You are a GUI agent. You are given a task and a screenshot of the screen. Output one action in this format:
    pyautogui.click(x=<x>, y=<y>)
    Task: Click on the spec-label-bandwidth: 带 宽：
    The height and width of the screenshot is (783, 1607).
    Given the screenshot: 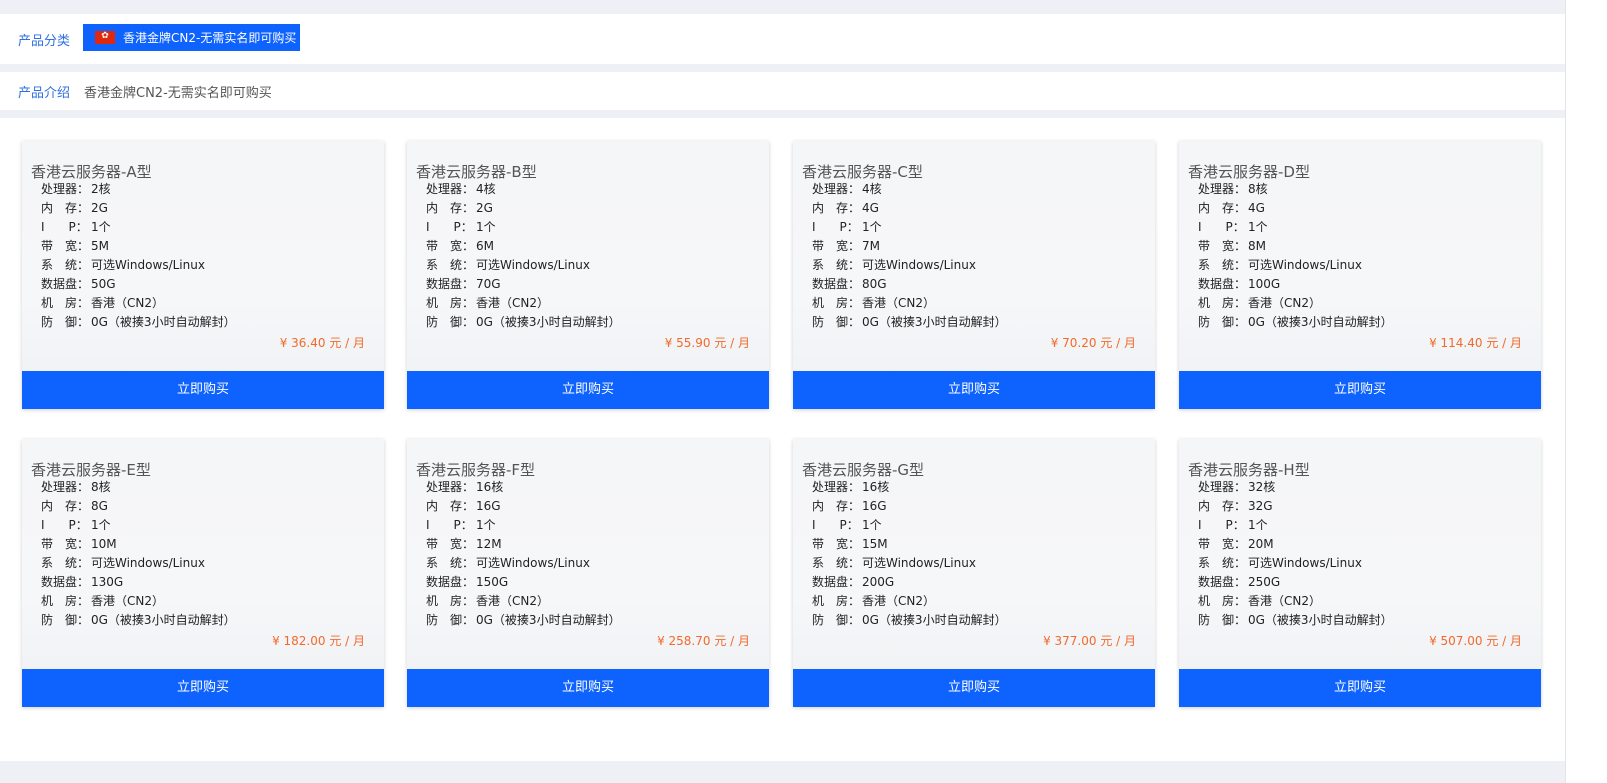 What is the action you would take?
    pyautogui.click(x=836, y=246)
    